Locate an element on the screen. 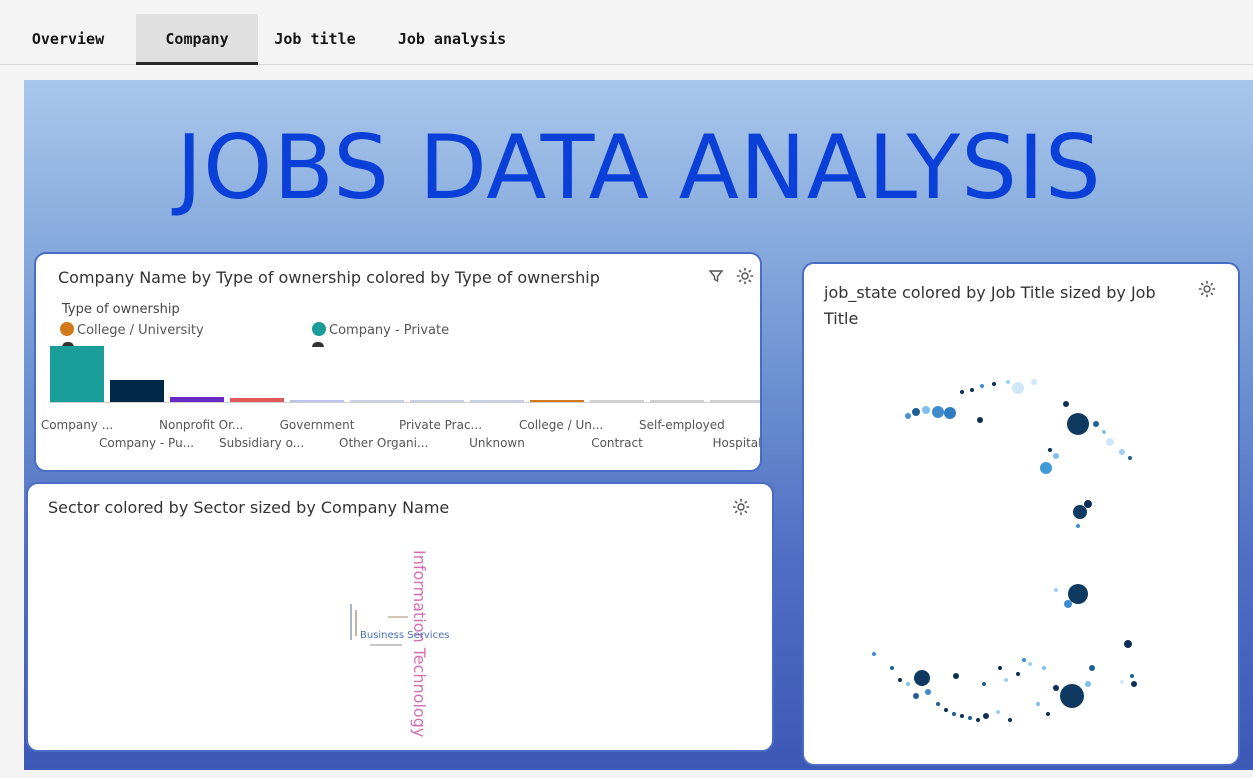  word-business-services: Business Services is located at coordinates (404, 635).